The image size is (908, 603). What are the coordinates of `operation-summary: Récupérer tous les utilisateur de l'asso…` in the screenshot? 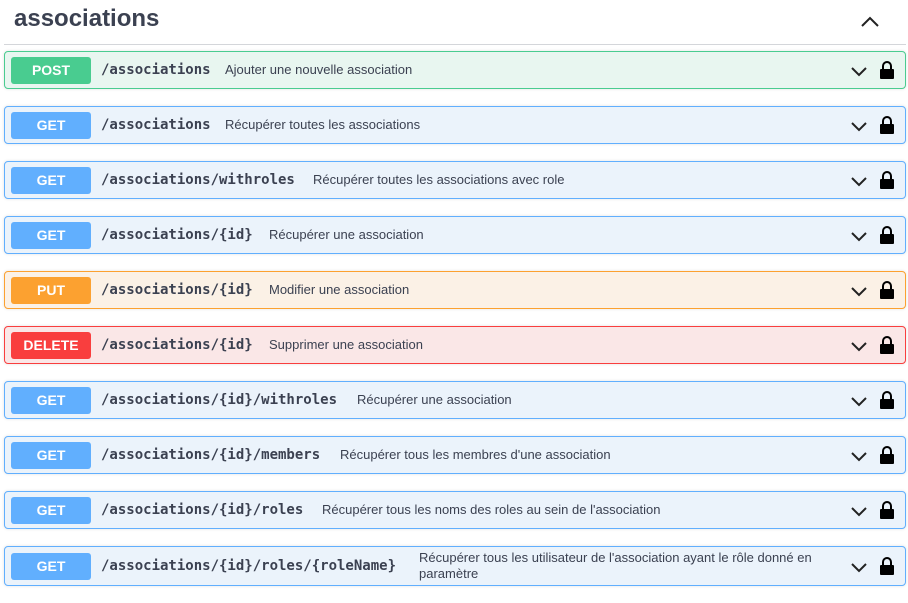 It's located at (615, 565).